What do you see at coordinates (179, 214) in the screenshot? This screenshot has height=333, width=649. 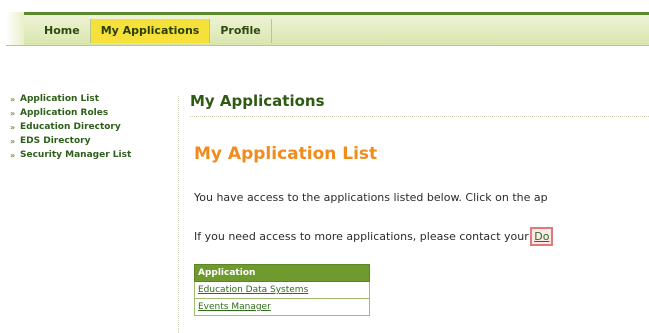 I see `sidebar-divider` at bounding box center [179, 214].